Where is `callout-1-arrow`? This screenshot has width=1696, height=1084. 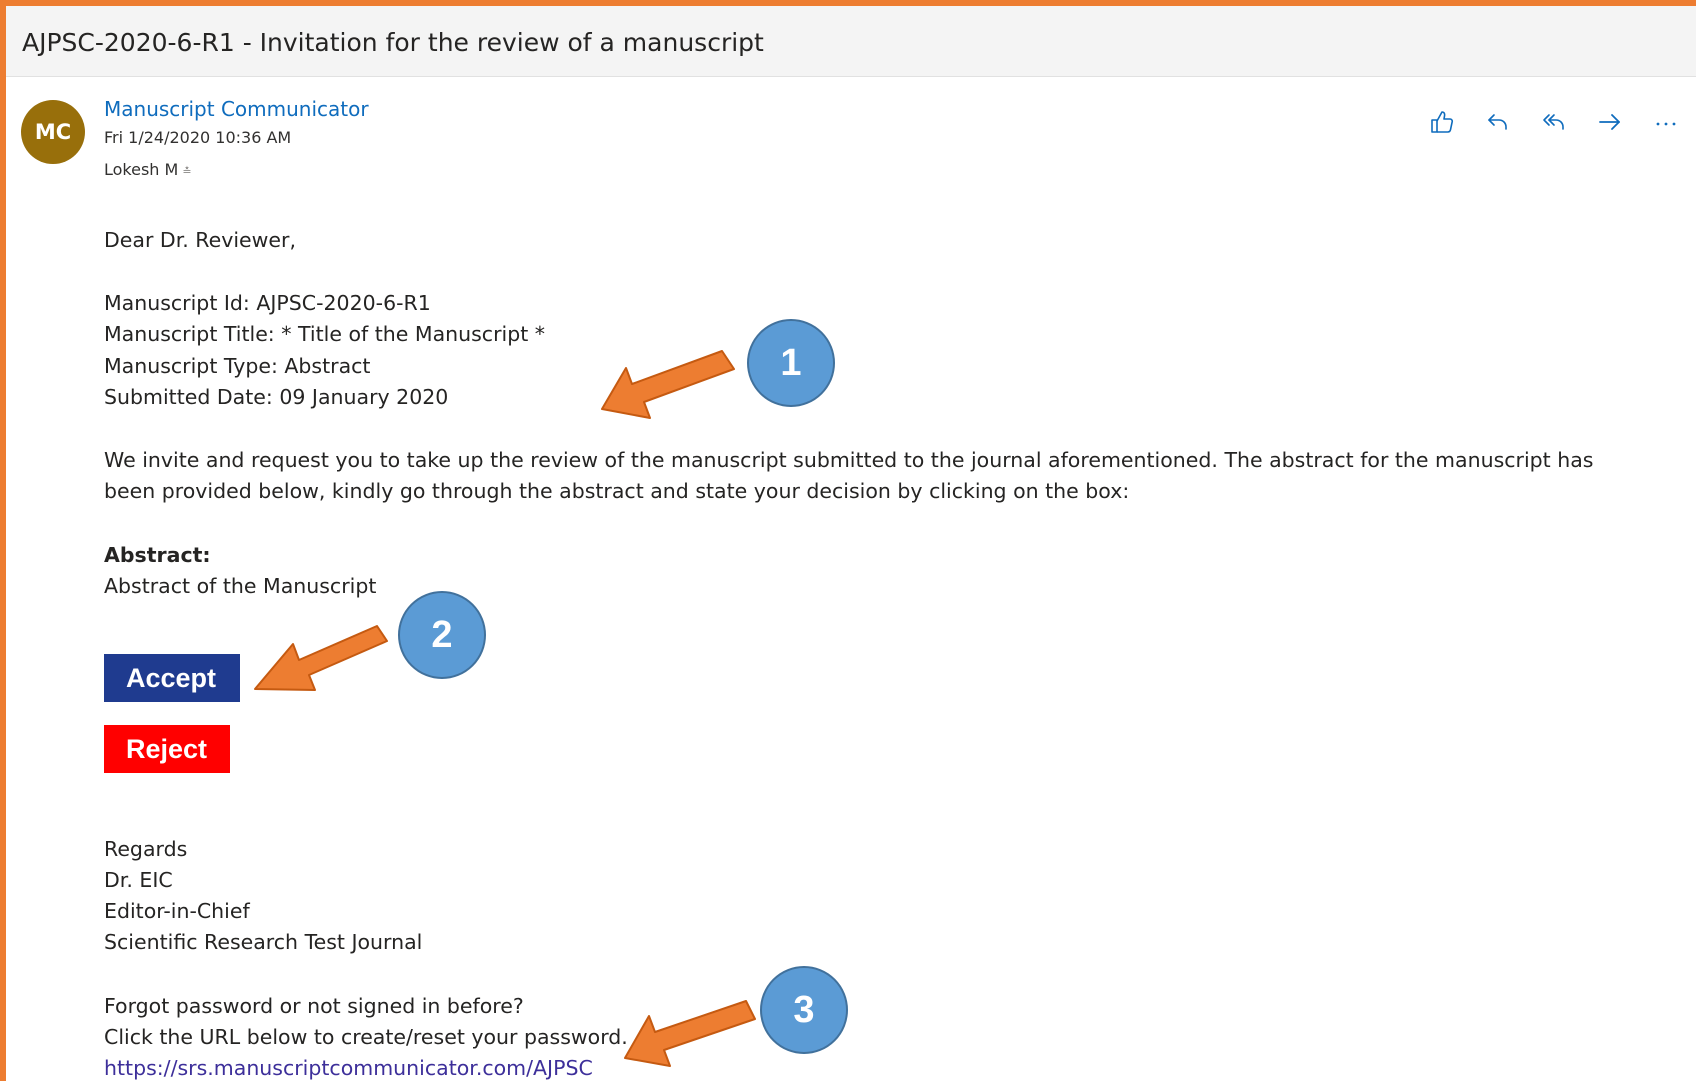 callout-1-arrow is located at coordinates (668, 384).